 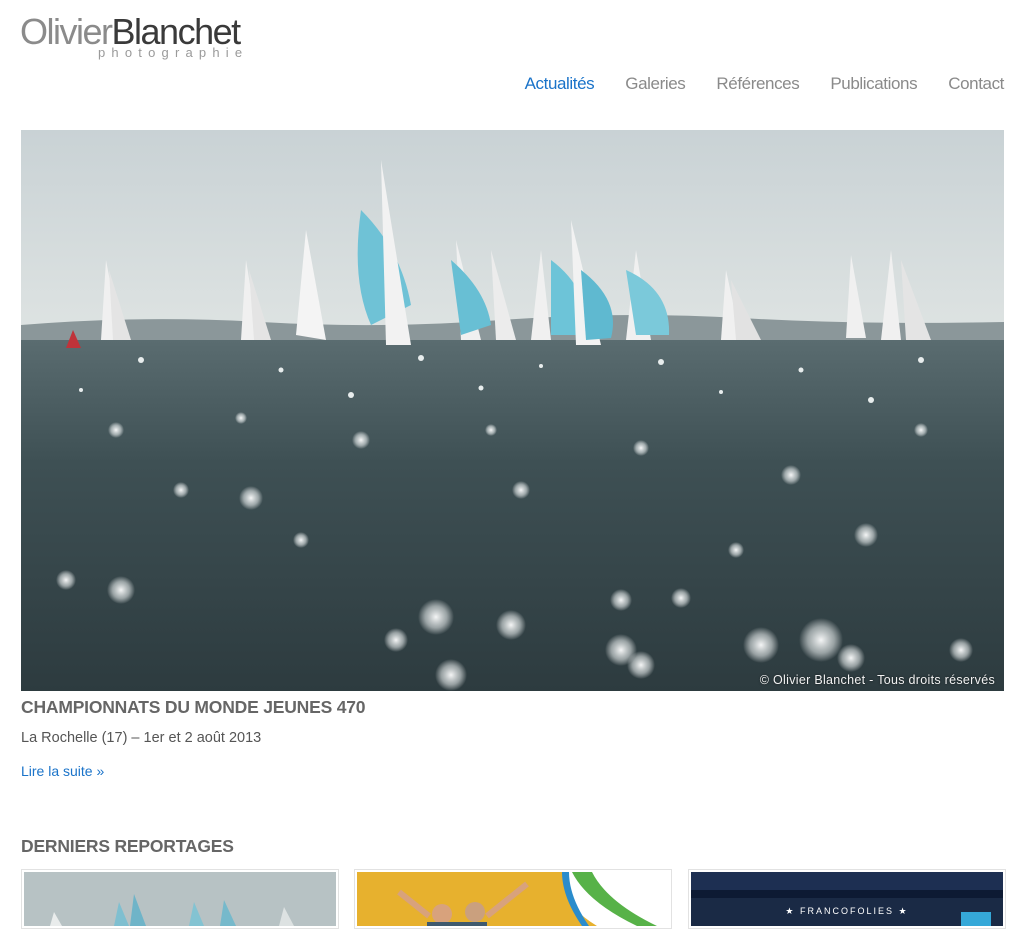 What do you see at coordinates (560, 84) in the screenshot?
I see `nav-actualites: Actualités` at bounding box center [560, 84].